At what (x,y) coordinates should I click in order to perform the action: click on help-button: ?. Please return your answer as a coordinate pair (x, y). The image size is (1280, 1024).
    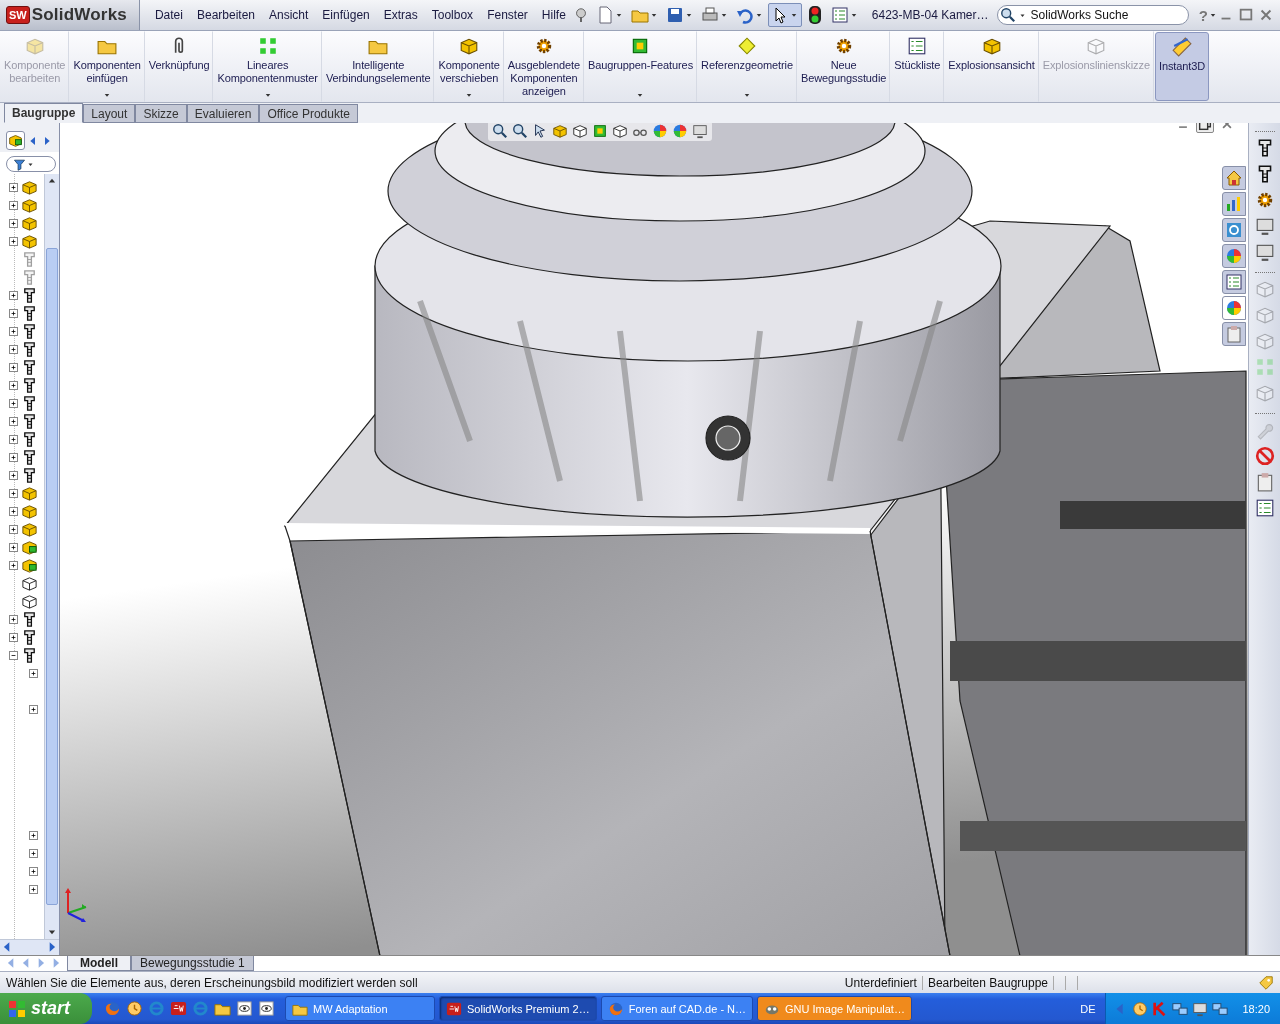
    Looking at the image, I should click on (1203, 15).